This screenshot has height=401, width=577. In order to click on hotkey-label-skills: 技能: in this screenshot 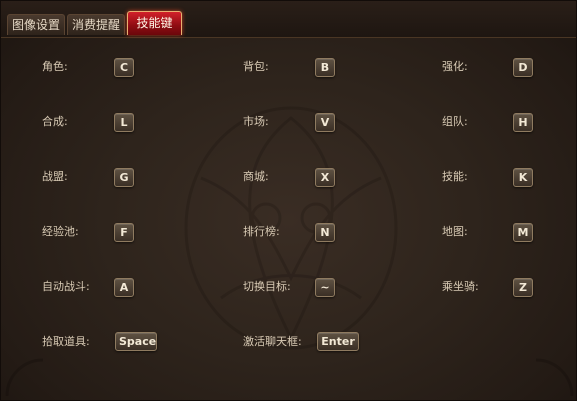, I will do `click(455, 176)`.